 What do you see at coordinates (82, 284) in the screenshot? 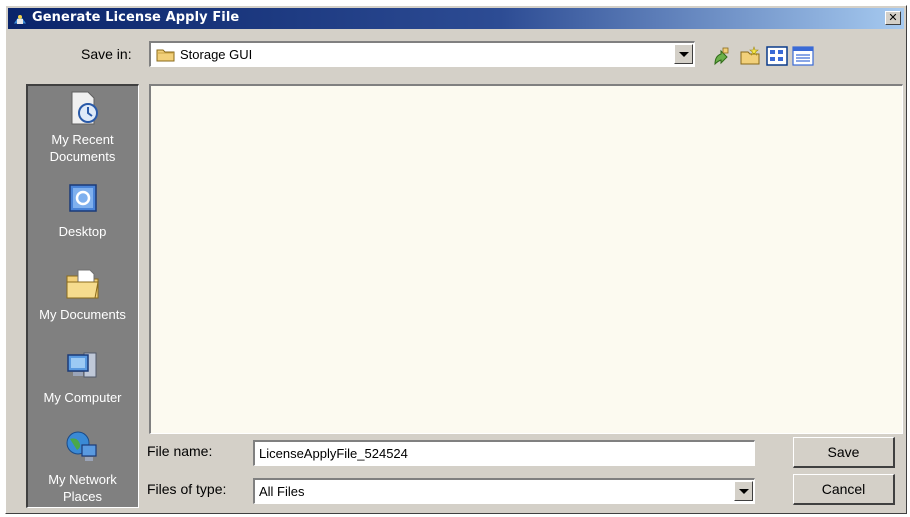
I see `my-documents-icon` at bounding box center [82, 284].